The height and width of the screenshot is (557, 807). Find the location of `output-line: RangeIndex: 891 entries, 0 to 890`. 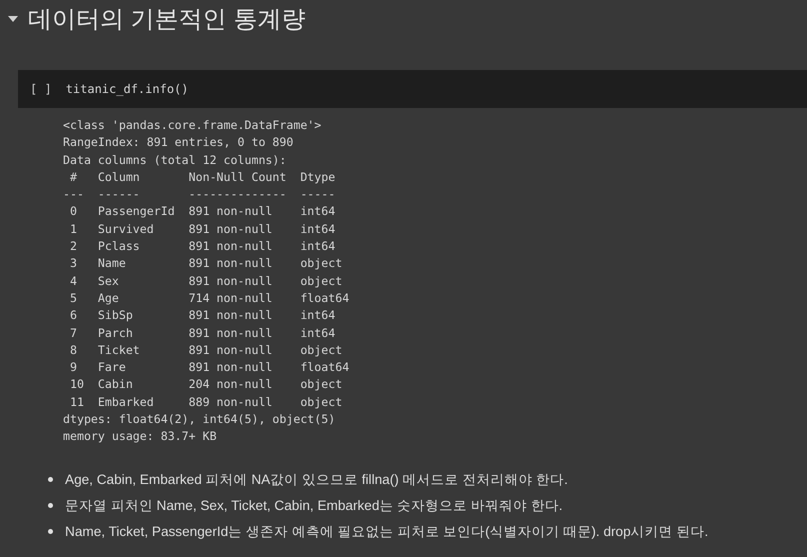

output-line: RangeIndex: 891 entries, 0 to 890 is located at coordinates (178, 143).